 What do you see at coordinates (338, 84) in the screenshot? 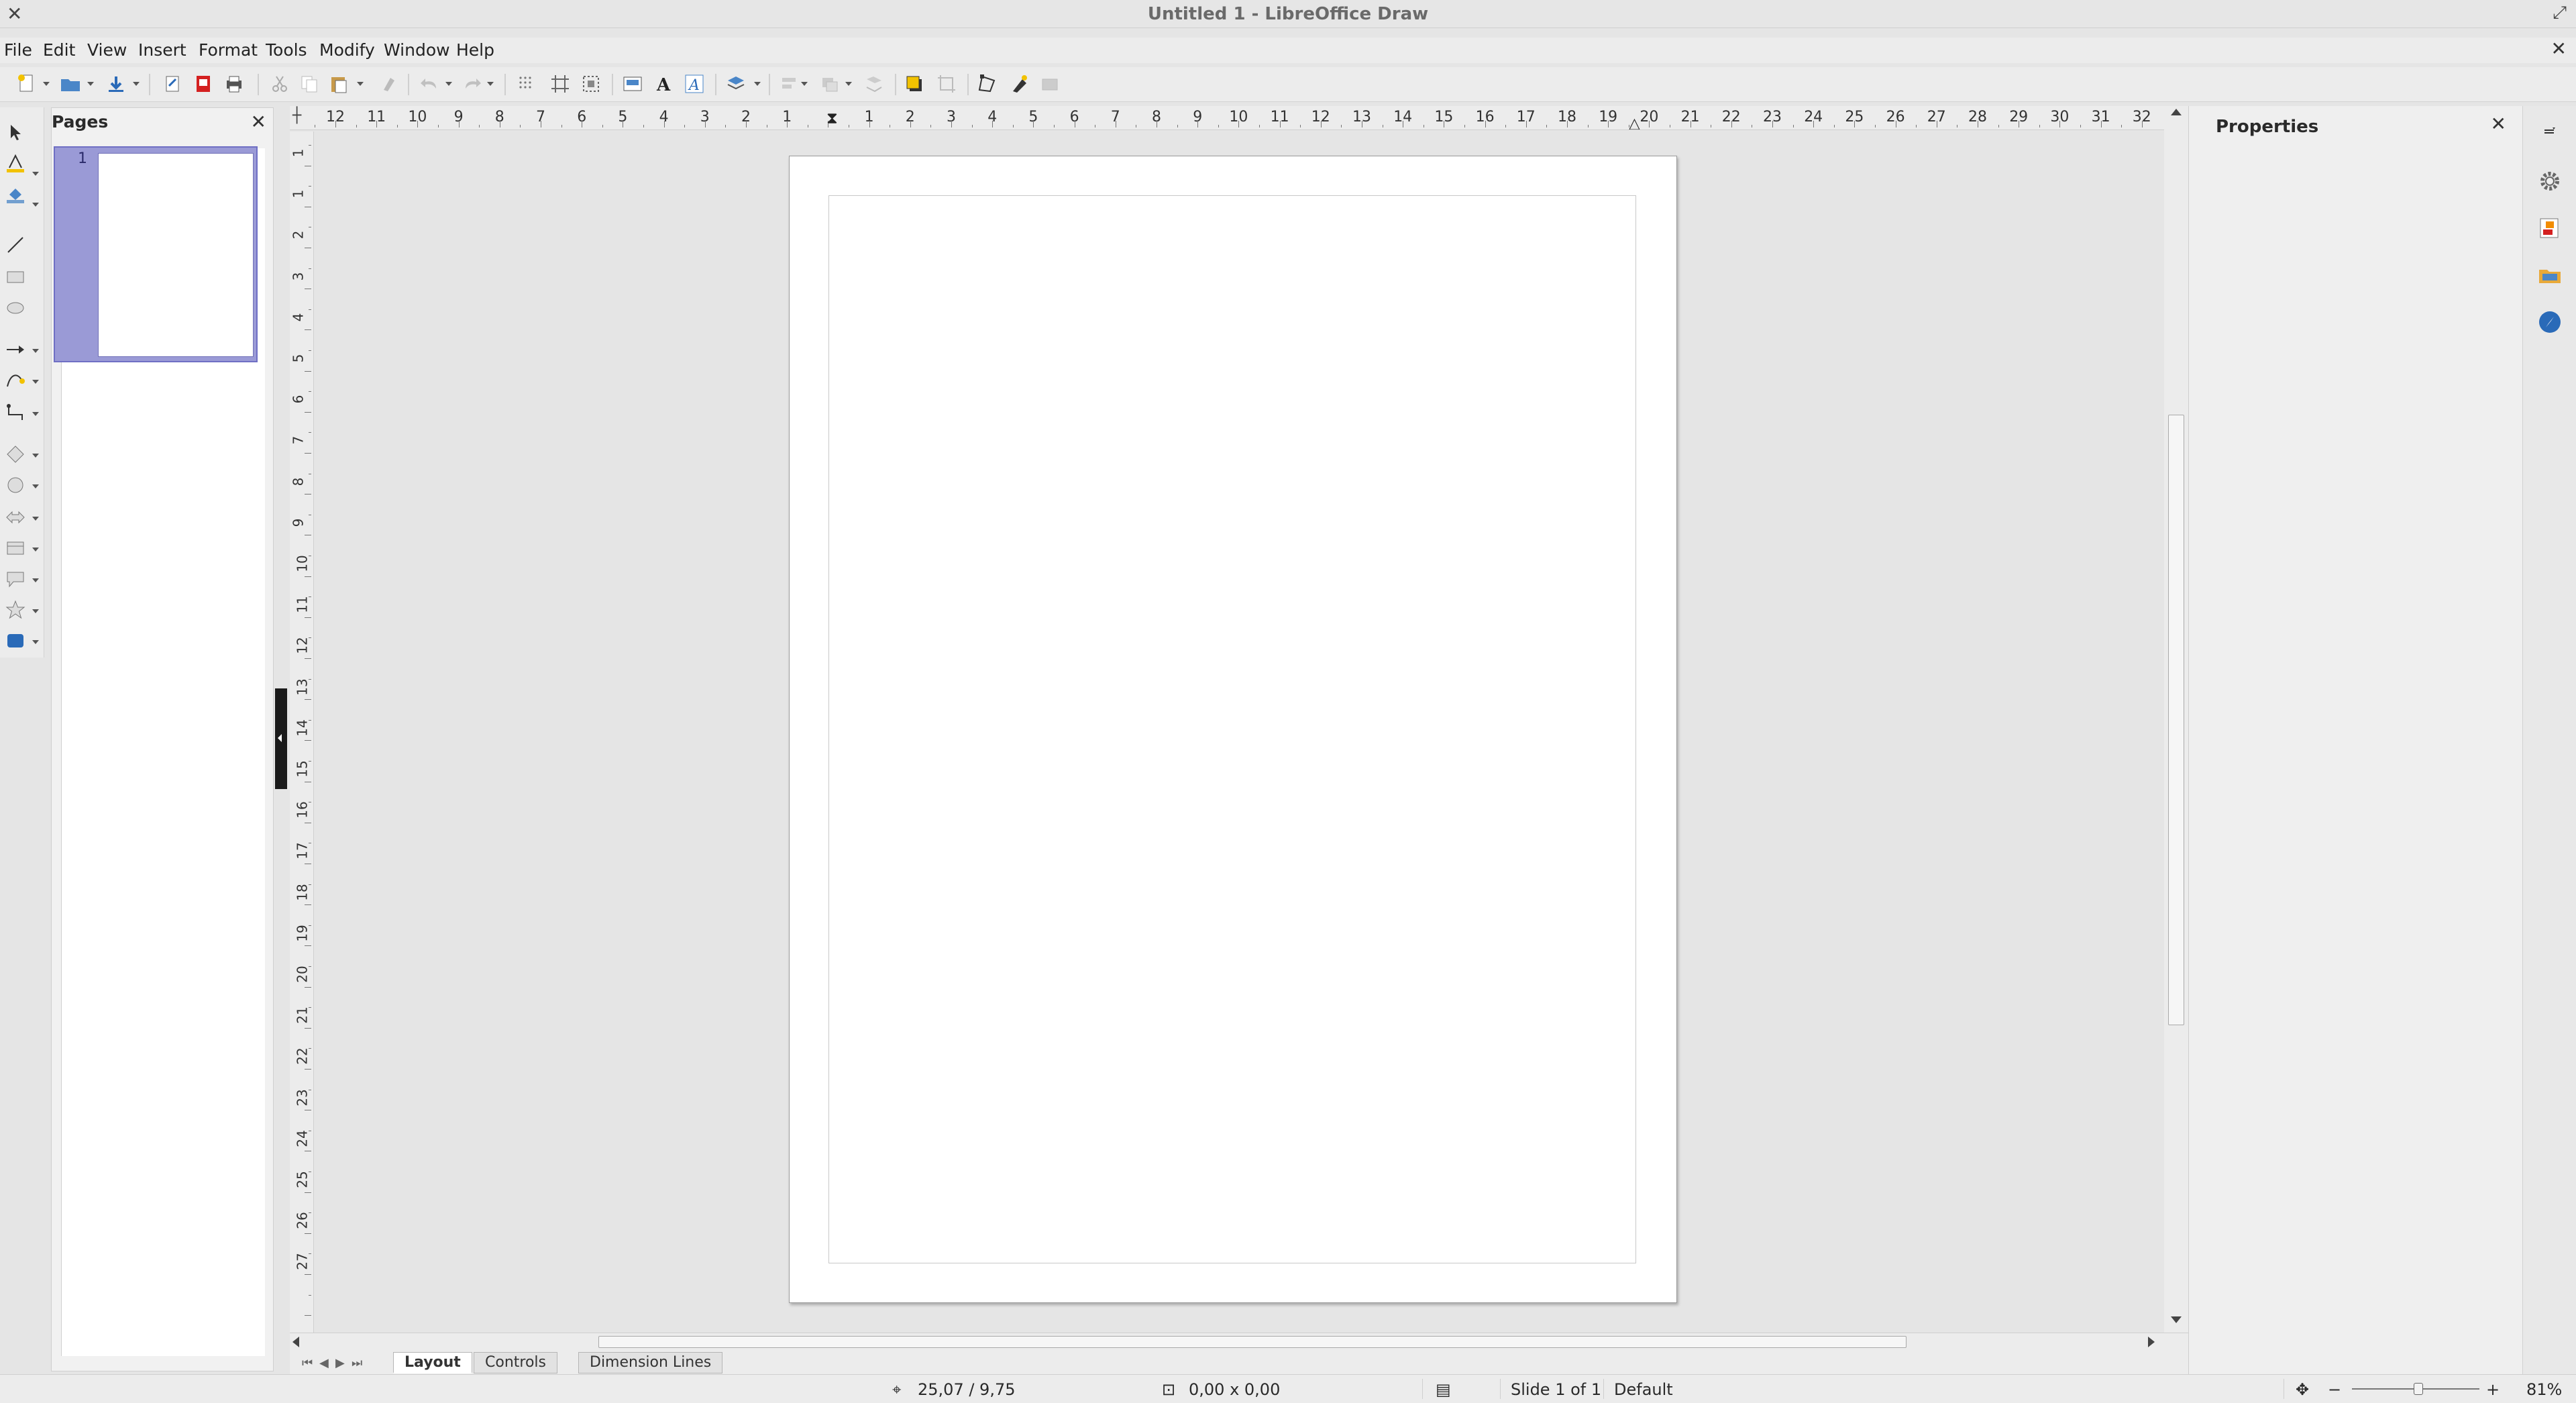
I see `paste-icon` at bounding box center [338, 84].